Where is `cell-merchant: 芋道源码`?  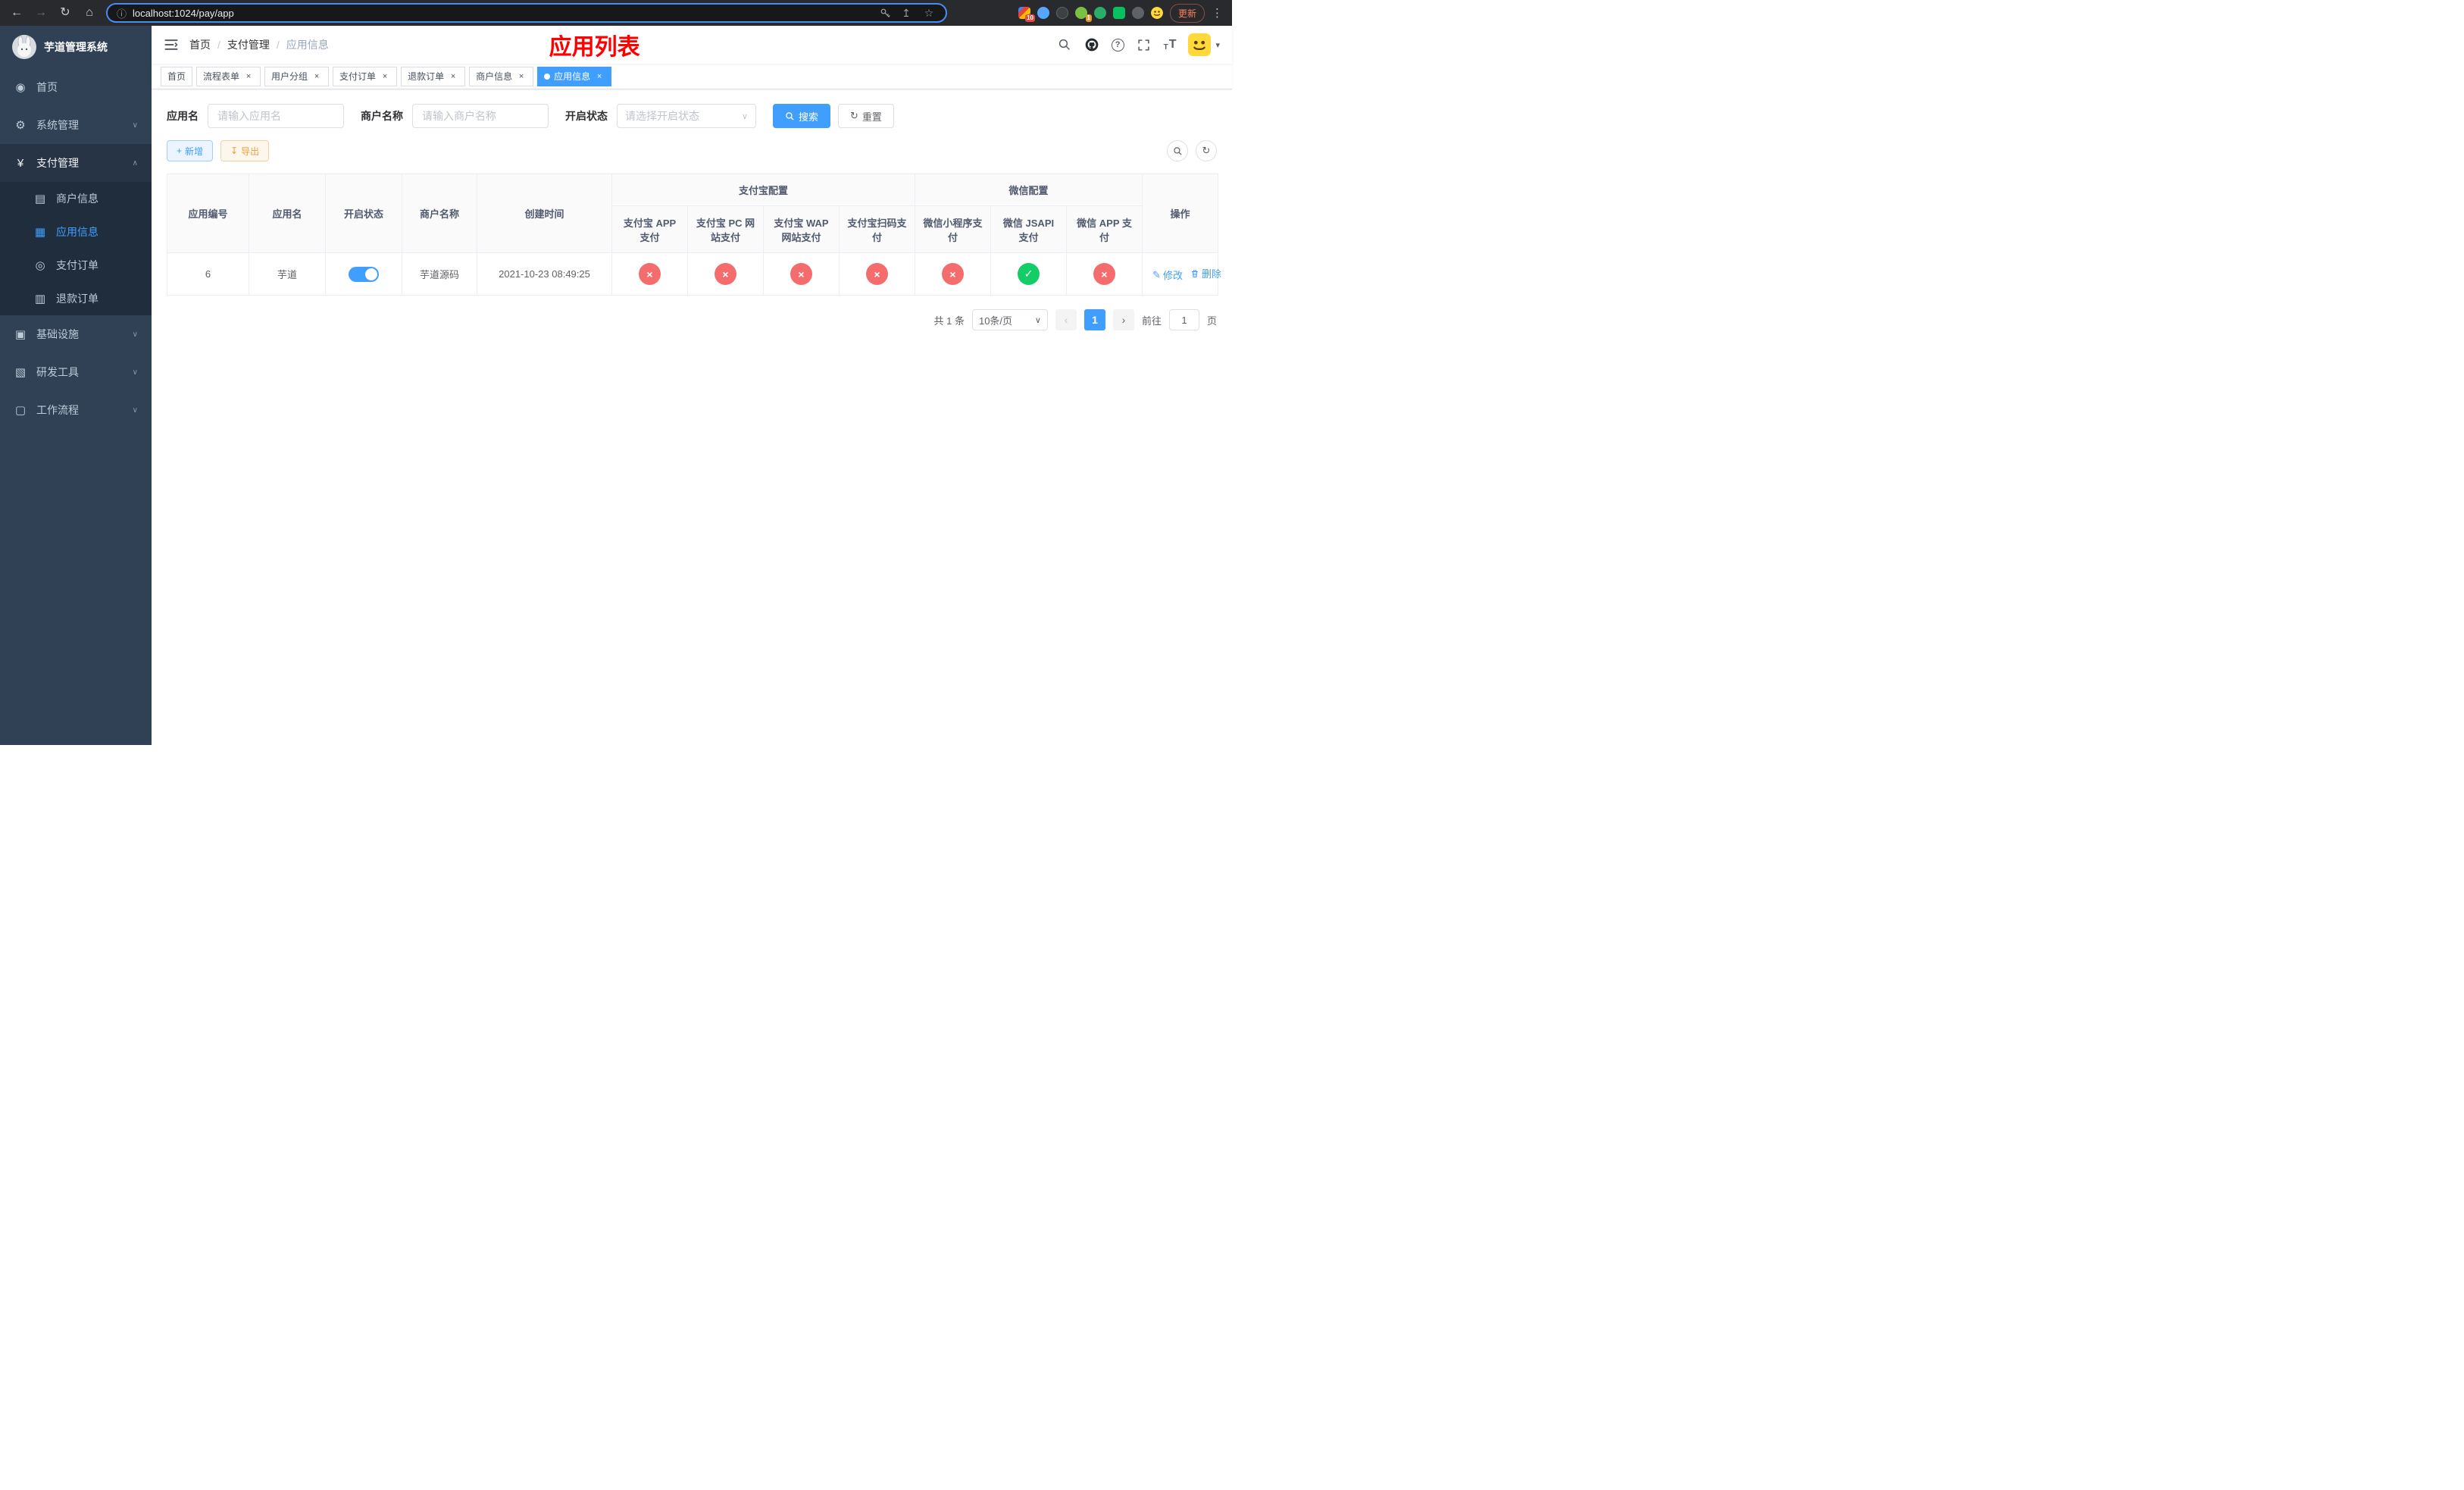
cell-merchant: 芋道源码 is located at coordinates (439, 274).